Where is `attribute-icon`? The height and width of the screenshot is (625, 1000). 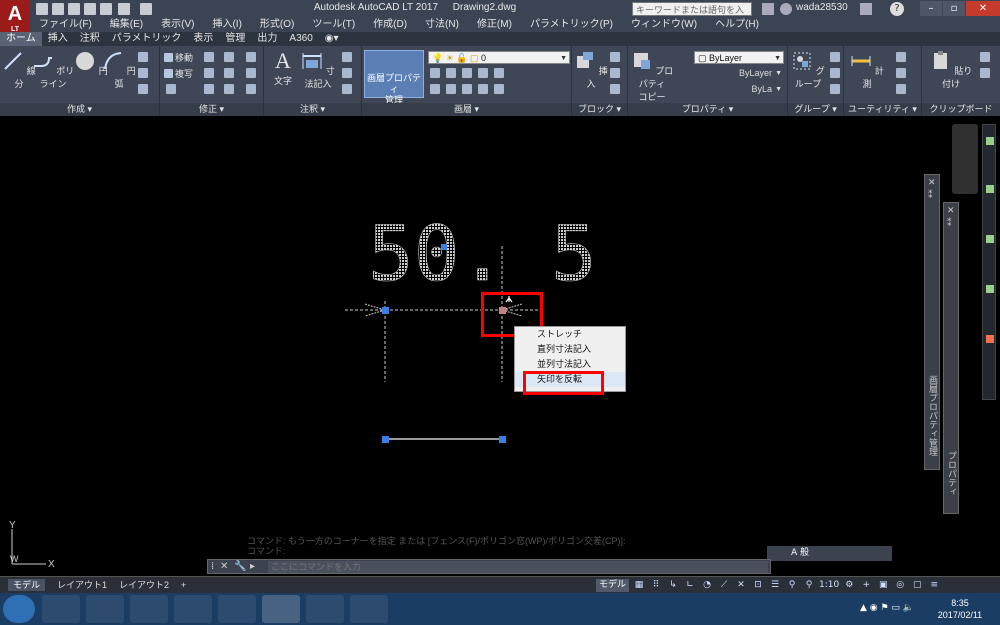
attribute-icon is located at coordinates (615, 89).